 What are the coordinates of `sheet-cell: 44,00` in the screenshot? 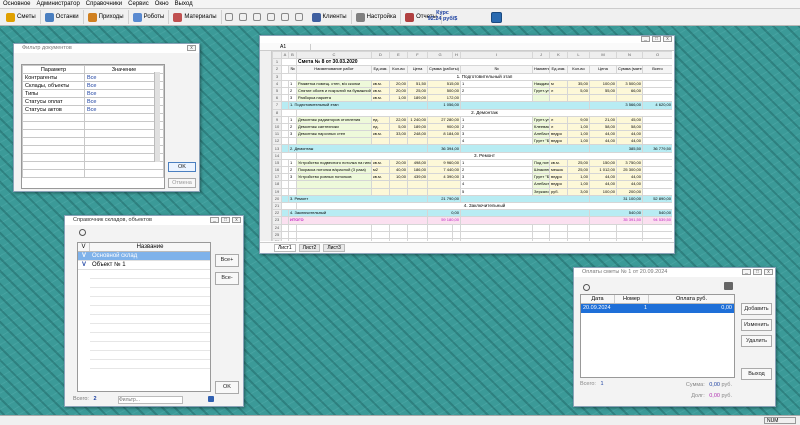 It's located at (603, 141).